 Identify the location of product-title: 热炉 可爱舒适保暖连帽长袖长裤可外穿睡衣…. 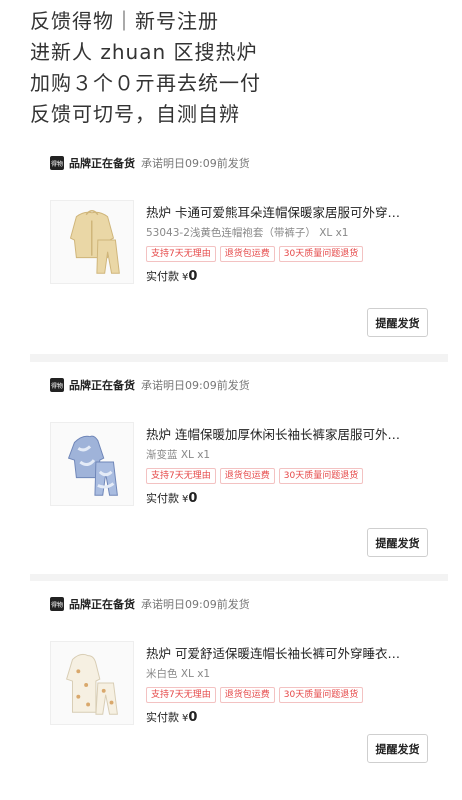
(286, 652).